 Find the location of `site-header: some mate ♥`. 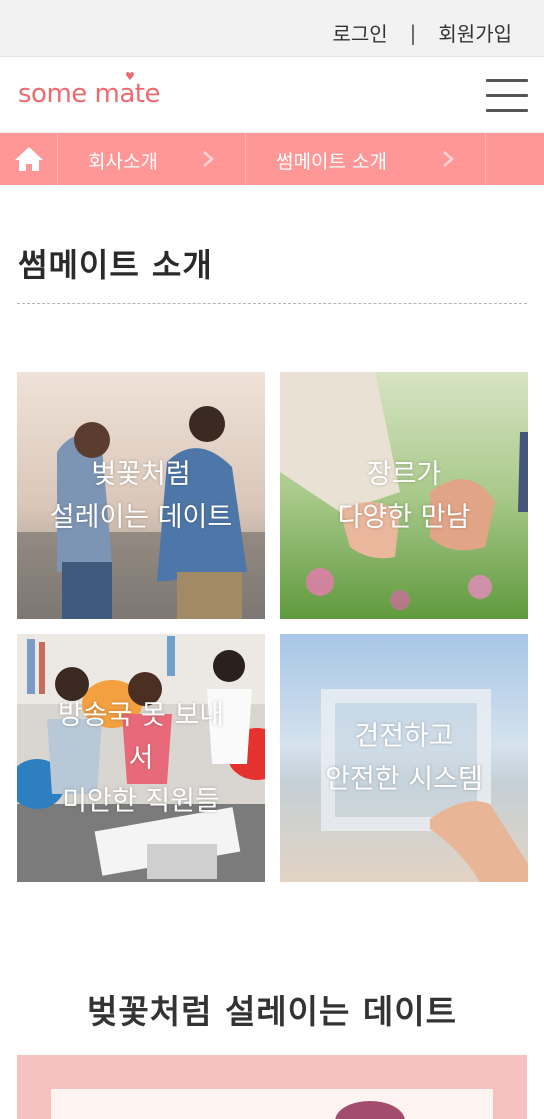

site-header: some mate ♥ is located at coordinates (272, 95).